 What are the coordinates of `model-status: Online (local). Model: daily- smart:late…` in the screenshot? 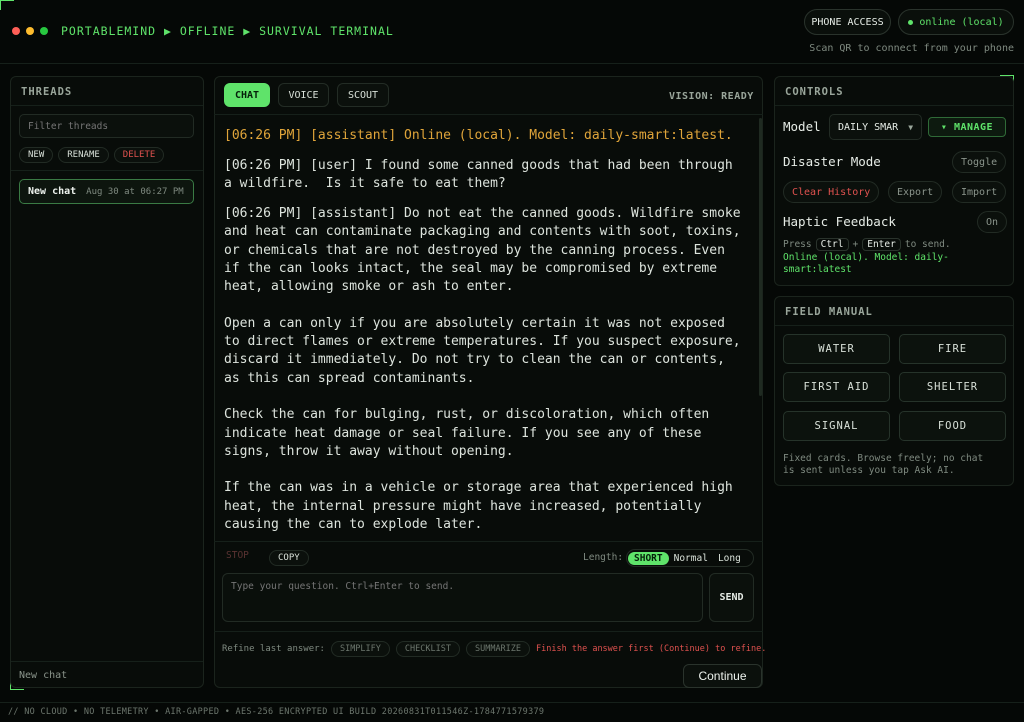 It's located at (866, 264).